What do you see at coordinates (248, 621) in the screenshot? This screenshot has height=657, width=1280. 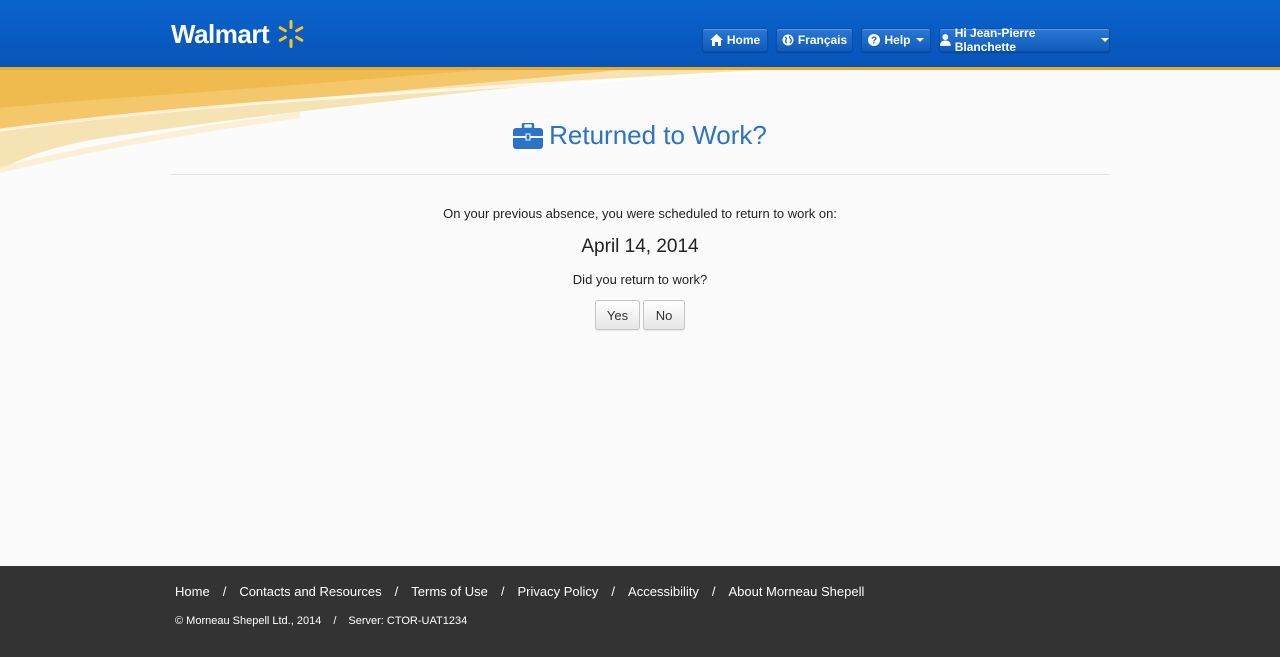 I see `copyright-text: © Morneau Shepell Ltd., 2014` at bounding box center [248, 621].